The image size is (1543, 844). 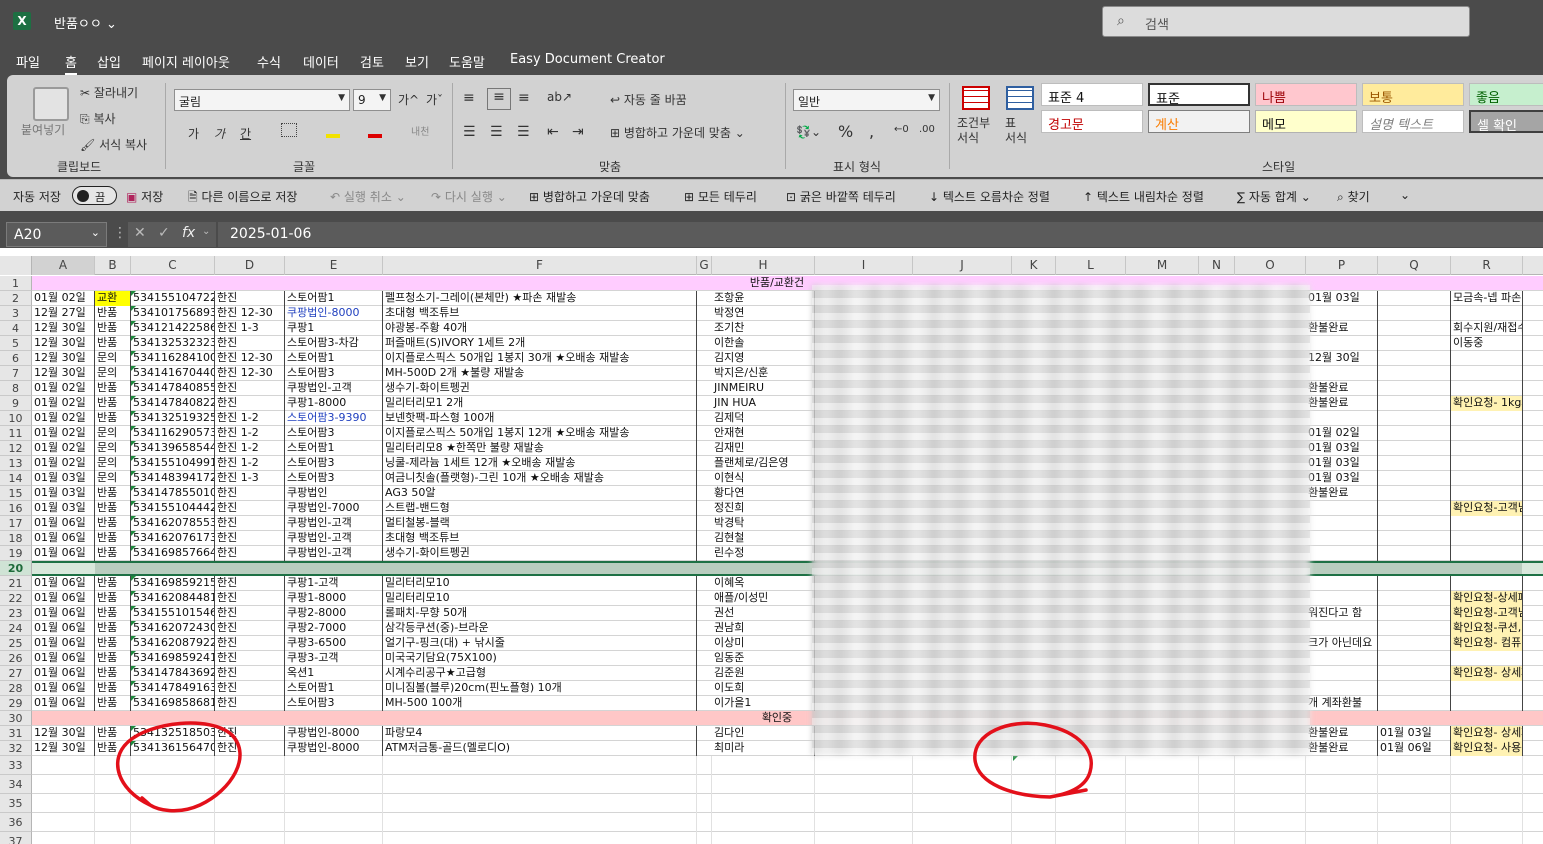 What do you see at coordinates (173, 523) in the screenshot?
I see `cell-c: 534162078553` at bounding box center [173, 523].